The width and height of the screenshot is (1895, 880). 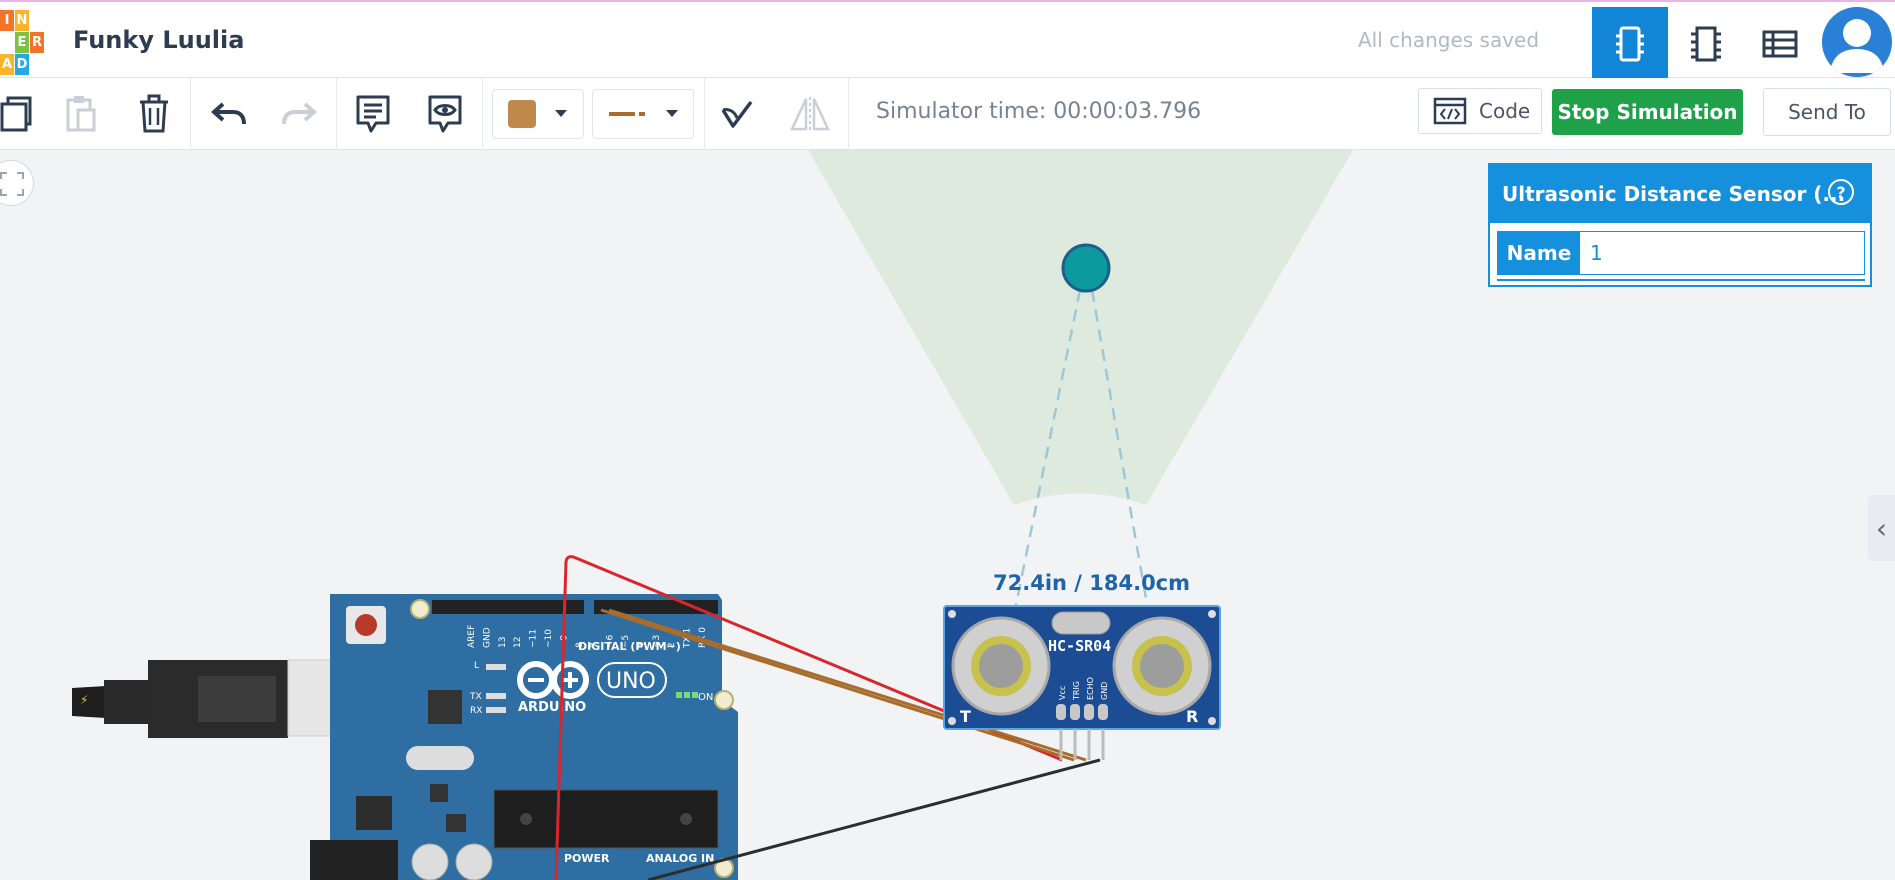 What do you see at coordinates (487, 637) in the screenshot?
I see `pin-label: GND` at bounding box center [487, 637].